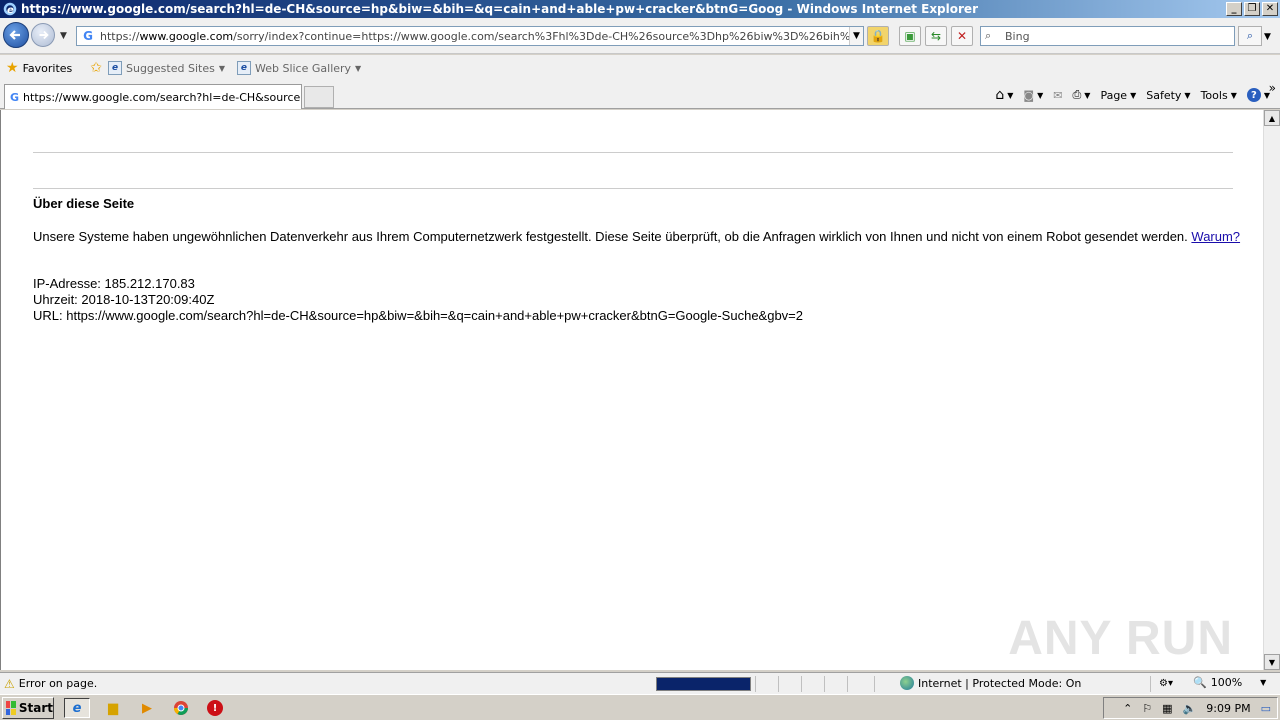  What do you see at coordinates (1270, 9) in the screenshot?
I see `close-window-button: ✕` at bounding box center [1270, 9].